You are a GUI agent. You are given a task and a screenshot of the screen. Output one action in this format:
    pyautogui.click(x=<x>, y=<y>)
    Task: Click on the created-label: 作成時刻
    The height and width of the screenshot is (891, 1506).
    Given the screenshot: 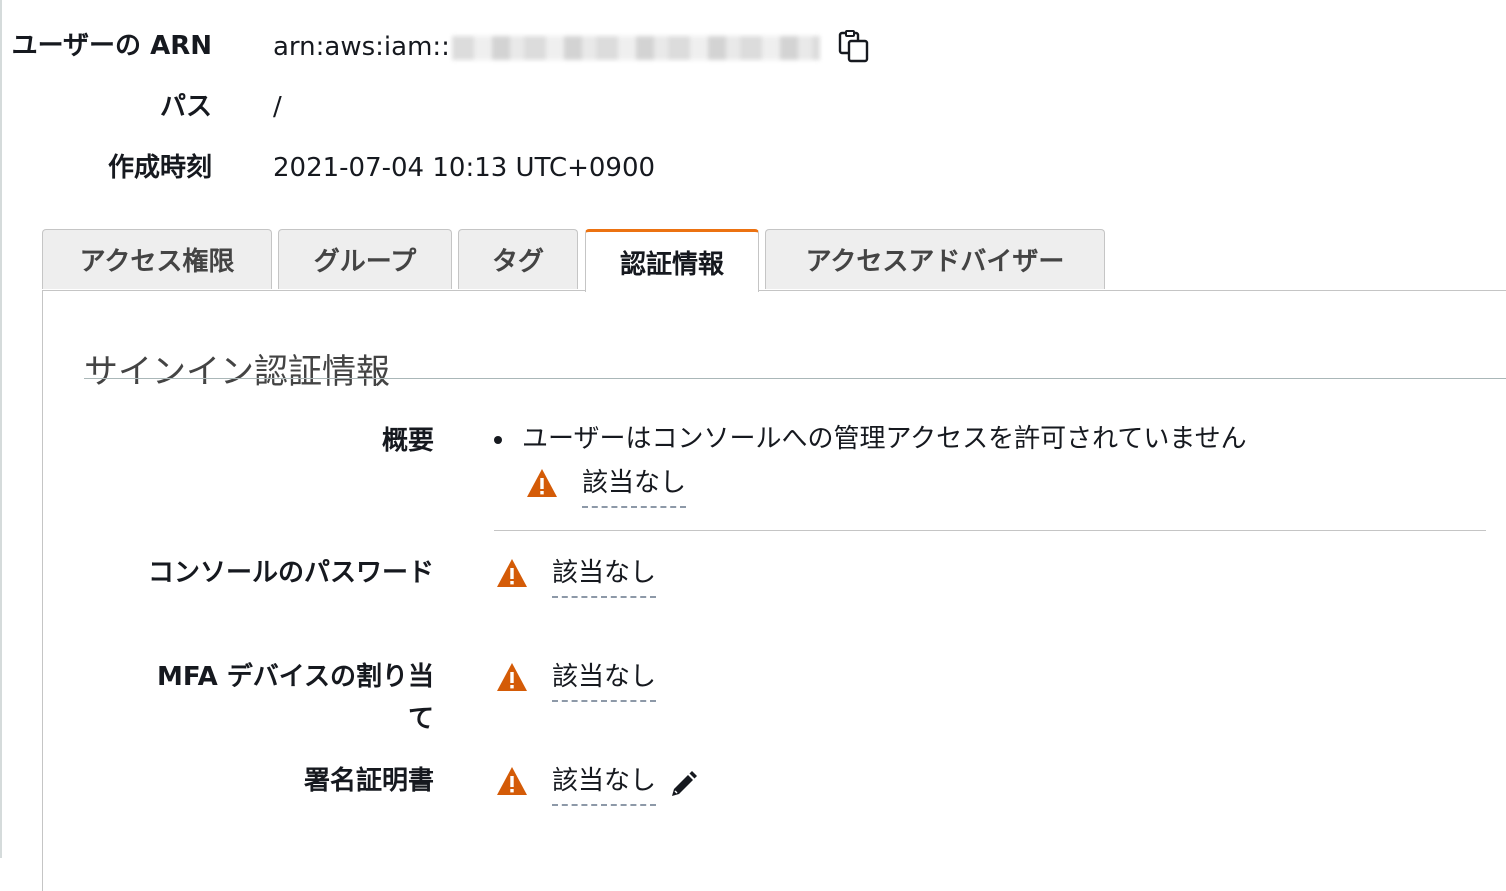 What is the action you would take?
    pyautogui.click(x=159, y=168)
    